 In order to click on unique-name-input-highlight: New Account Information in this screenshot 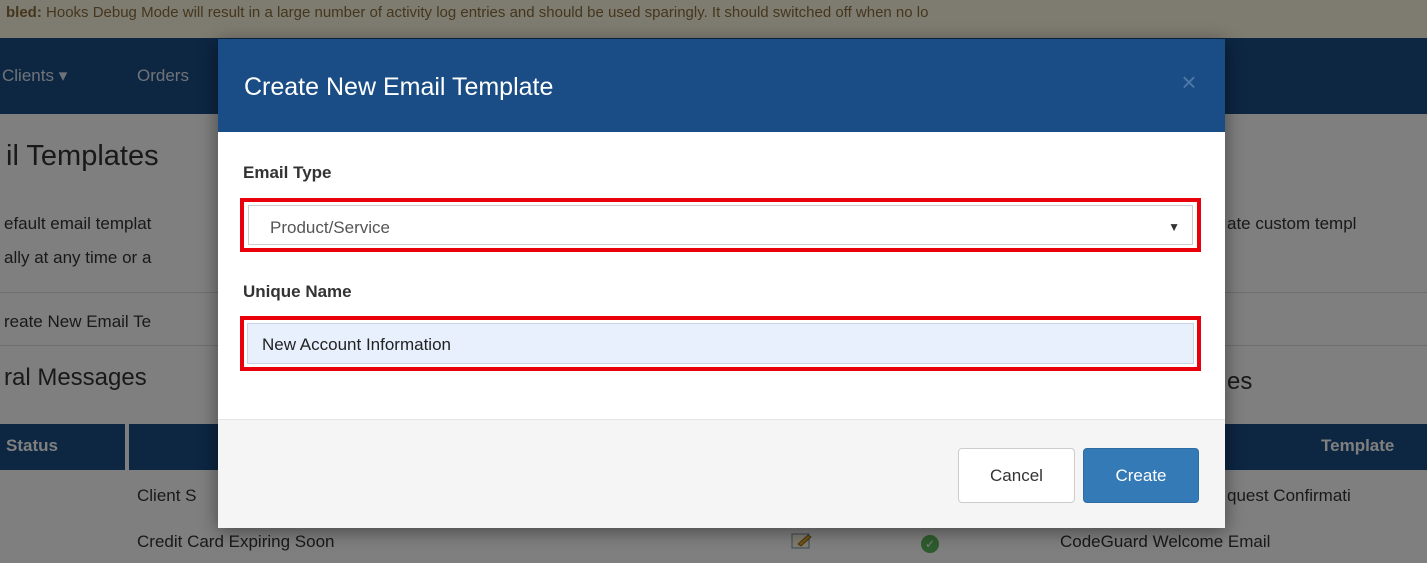, I will do `click(720, 343)`.